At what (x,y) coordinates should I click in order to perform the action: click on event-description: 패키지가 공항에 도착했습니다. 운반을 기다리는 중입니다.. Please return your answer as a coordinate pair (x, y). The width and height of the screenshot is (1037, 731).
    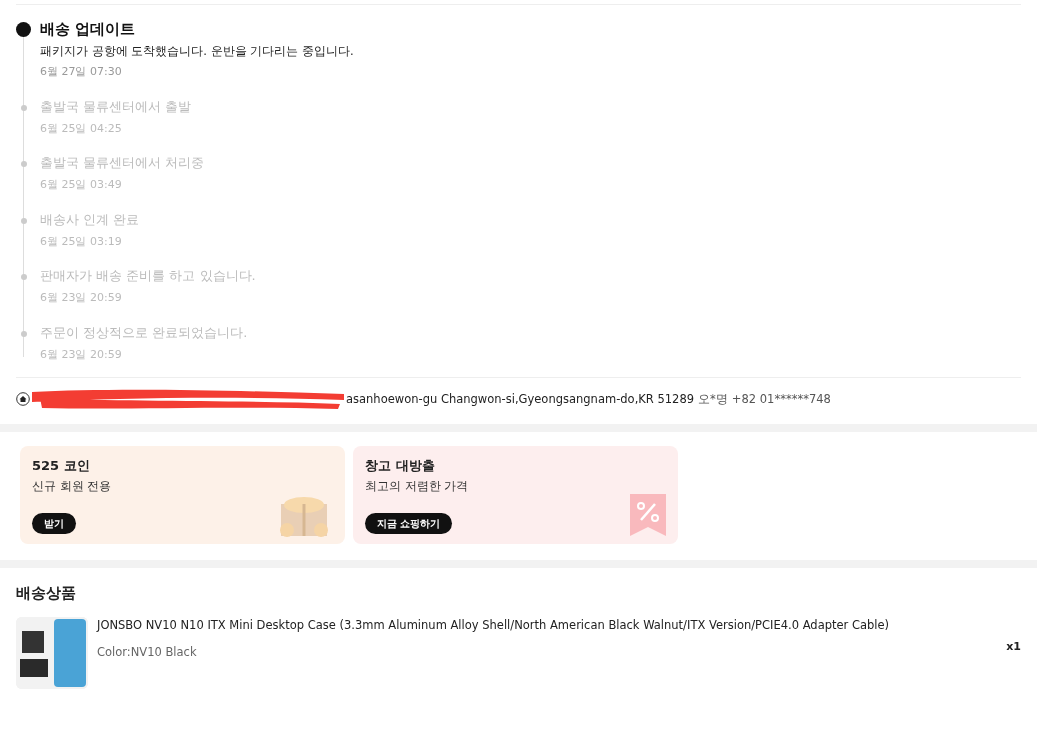
    Looking at the image, I should click on (197, 51).